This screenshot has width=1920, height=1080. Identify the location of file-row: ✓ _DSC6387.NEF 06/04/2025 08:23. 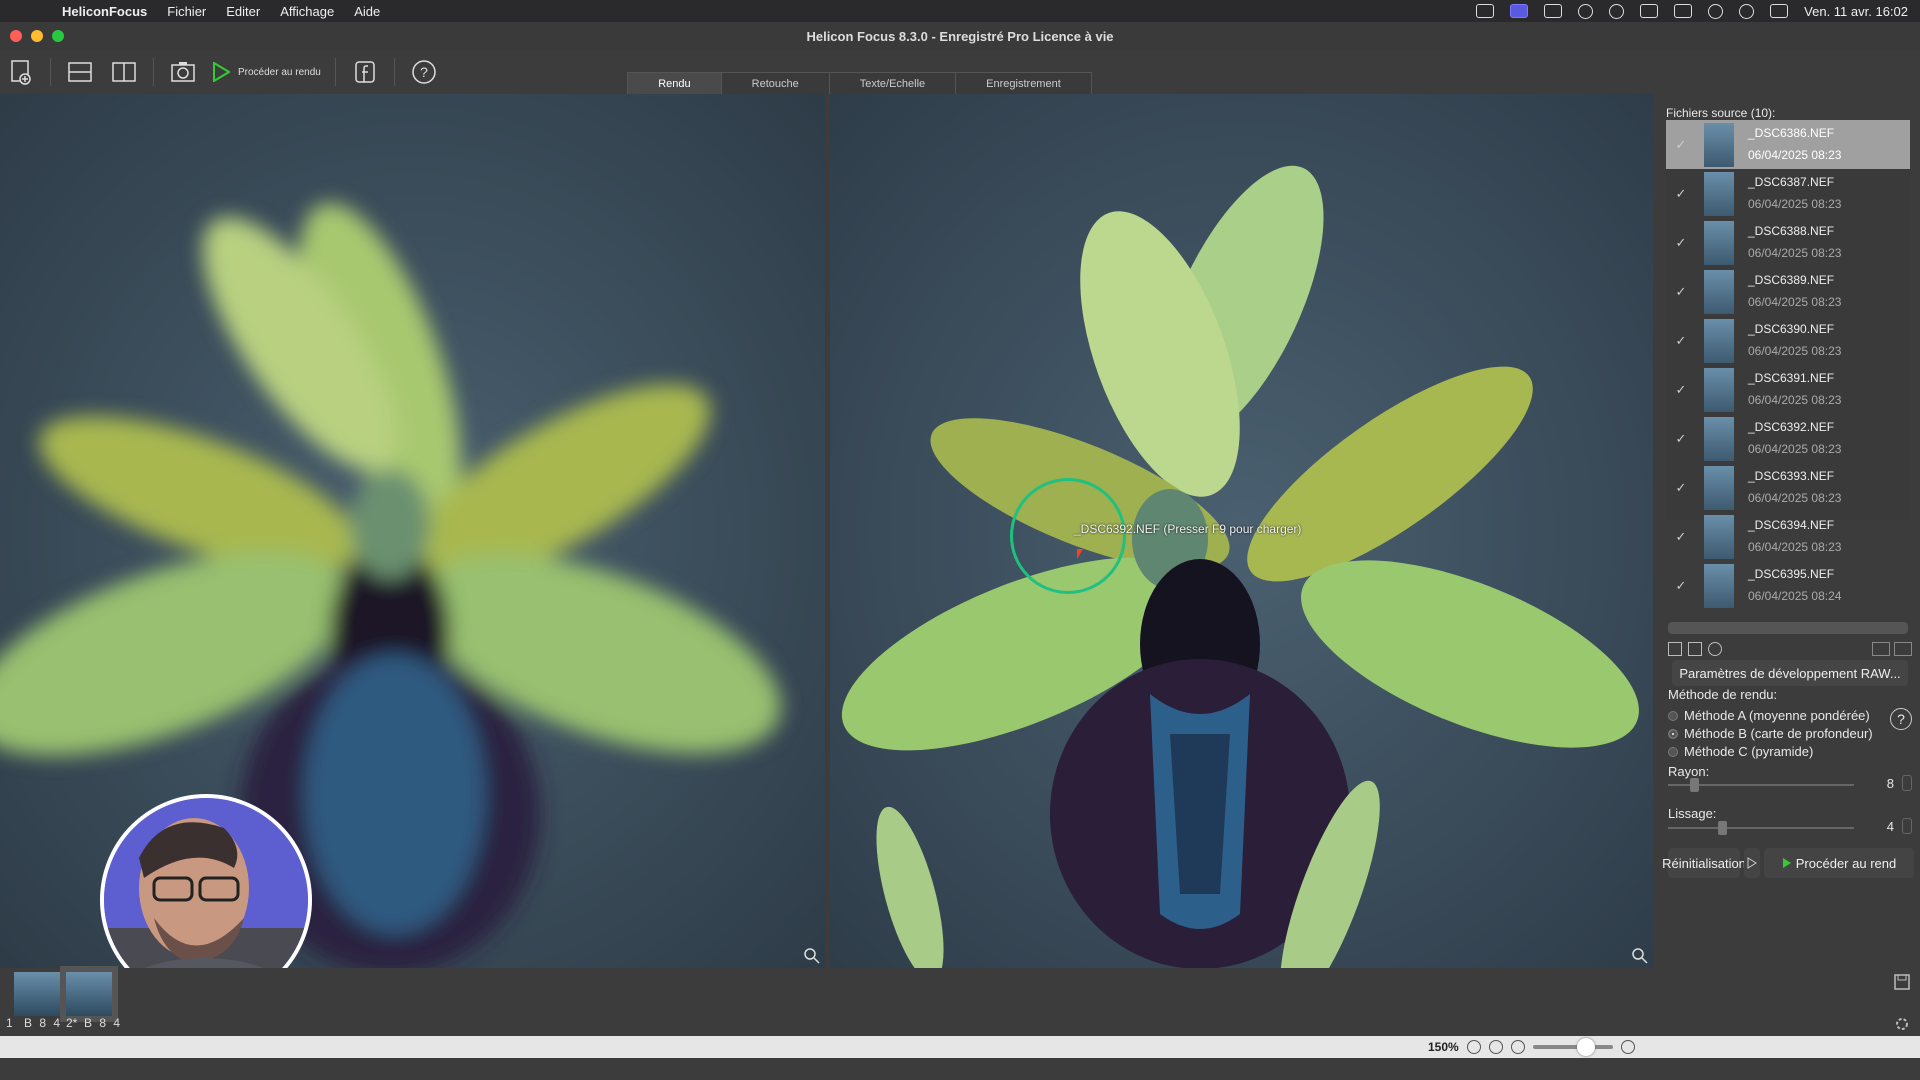
(1788, 193).